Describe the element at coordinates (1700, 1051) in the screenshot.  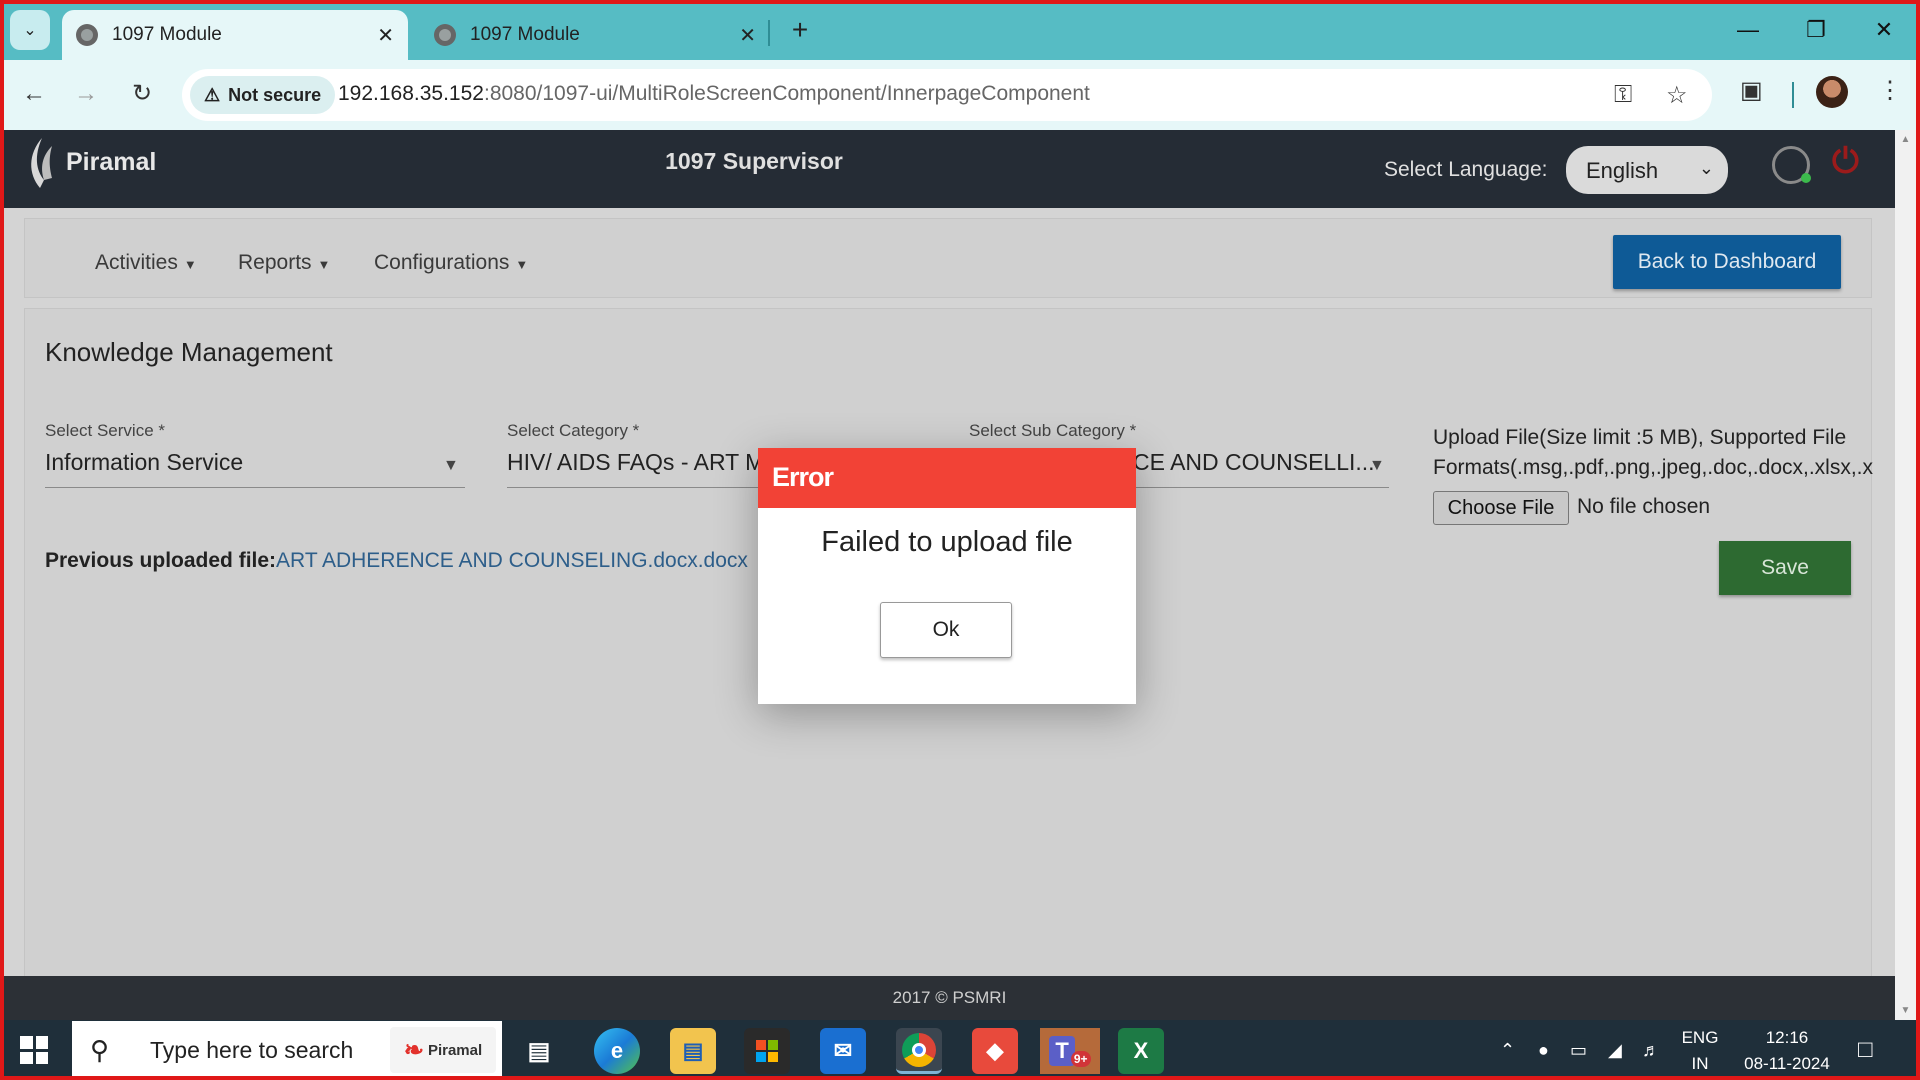
I see `input-language: ENG IN` at that location.